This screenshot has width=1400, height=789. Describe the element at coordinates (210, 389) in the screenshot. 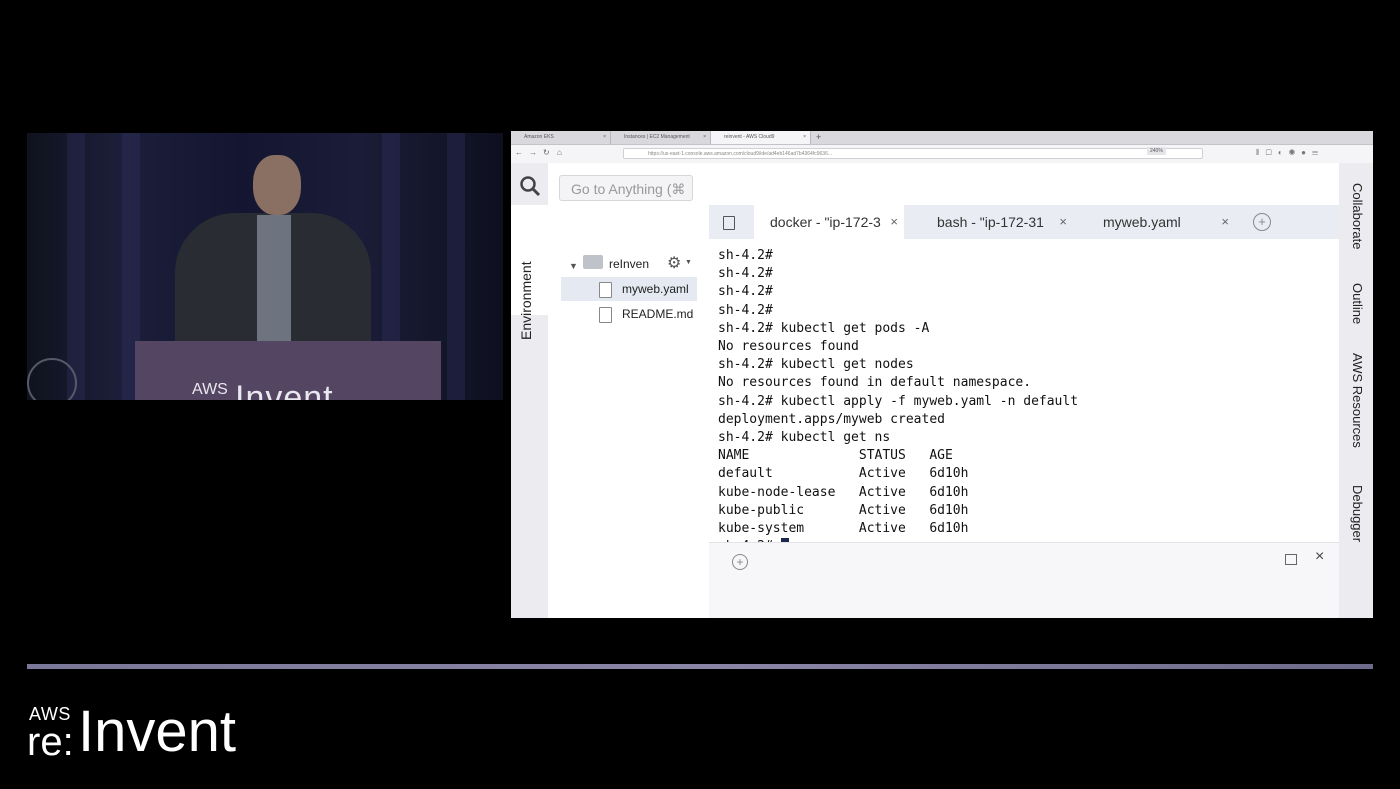

I see `podium-logo-aws: AWS` at that location.